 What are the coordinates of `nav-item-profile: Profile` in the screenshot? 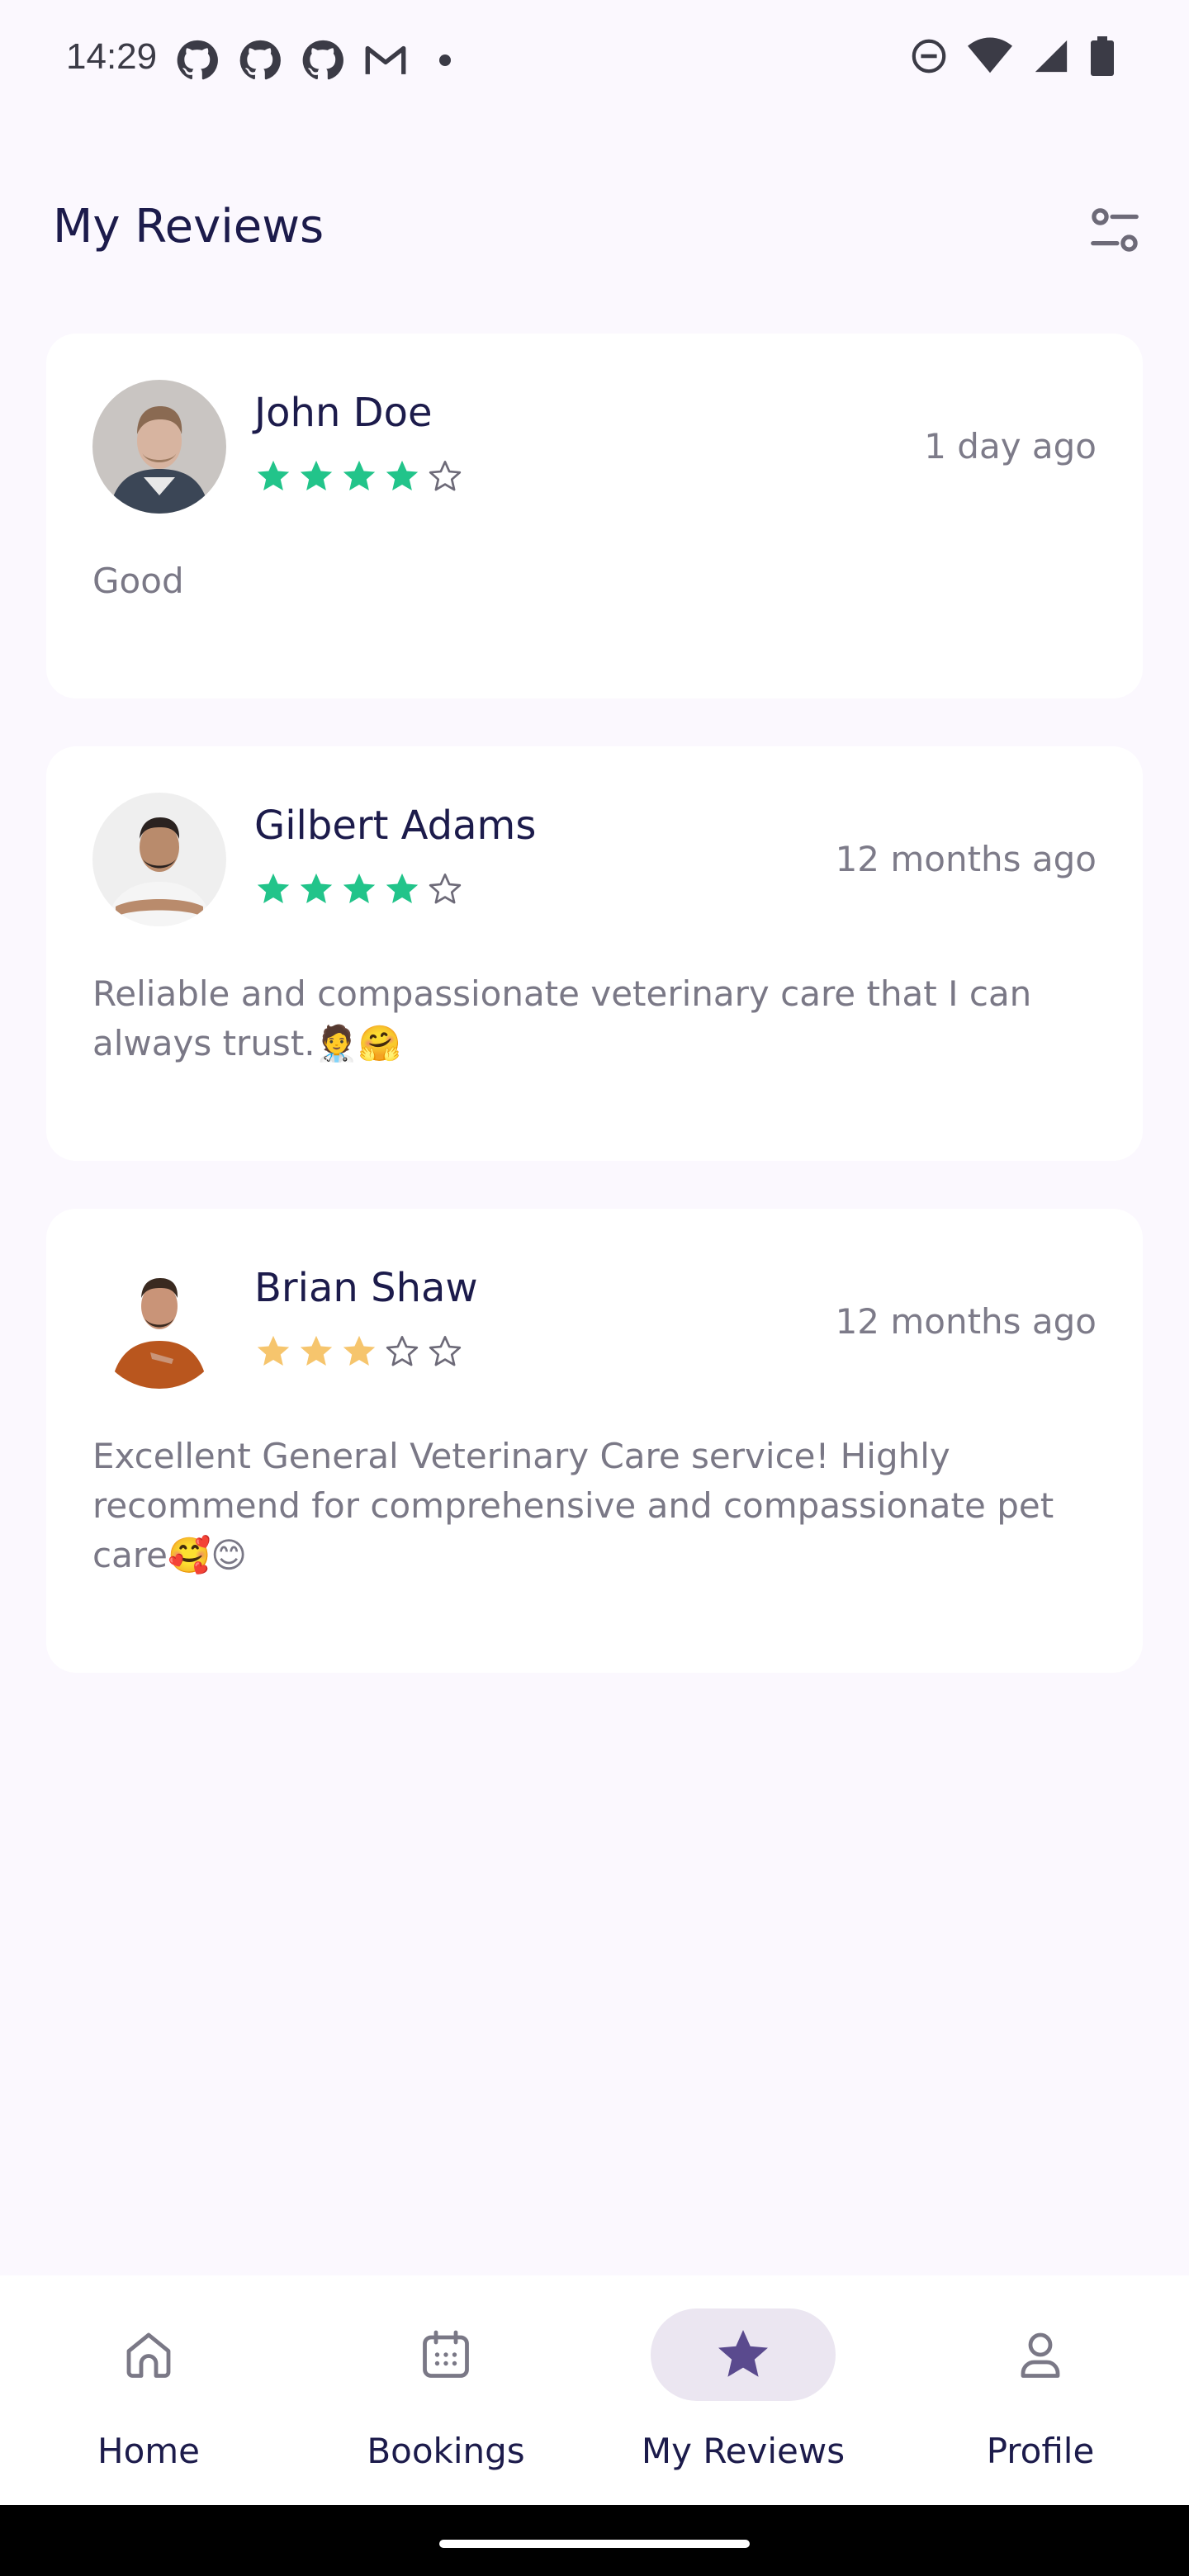 It's located at (1040, 2395).